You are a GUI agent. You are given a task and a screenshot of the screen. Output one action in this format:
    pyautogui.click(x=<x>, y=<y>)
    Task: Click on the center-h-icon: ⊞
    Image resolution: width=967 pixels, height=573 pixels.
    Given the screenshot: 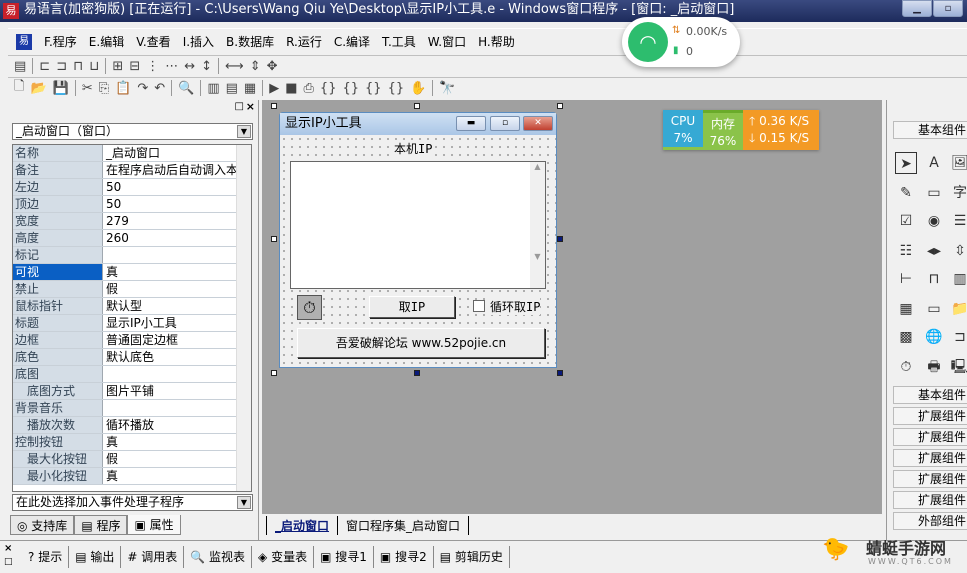 What is the action you would take?
    pyautogui.click(x=117, y=66)
    